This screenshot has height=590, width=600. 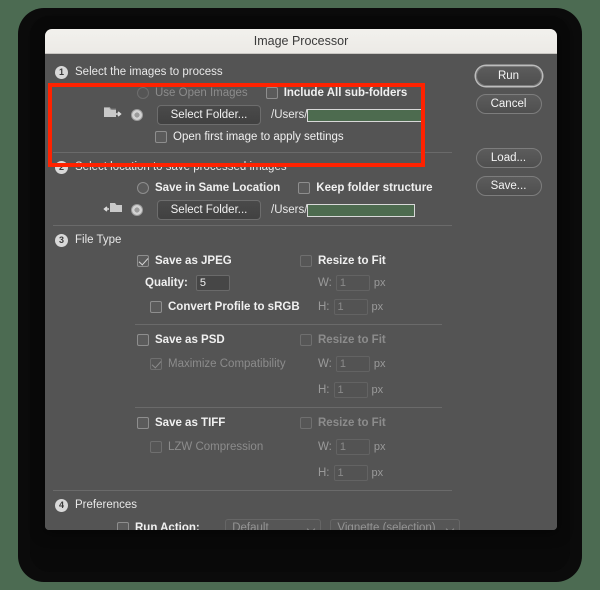 What do you see at coordinates (288, 407) in the screenshot?
I see `divider-psd-tiff` at bounding box center [288, 407].